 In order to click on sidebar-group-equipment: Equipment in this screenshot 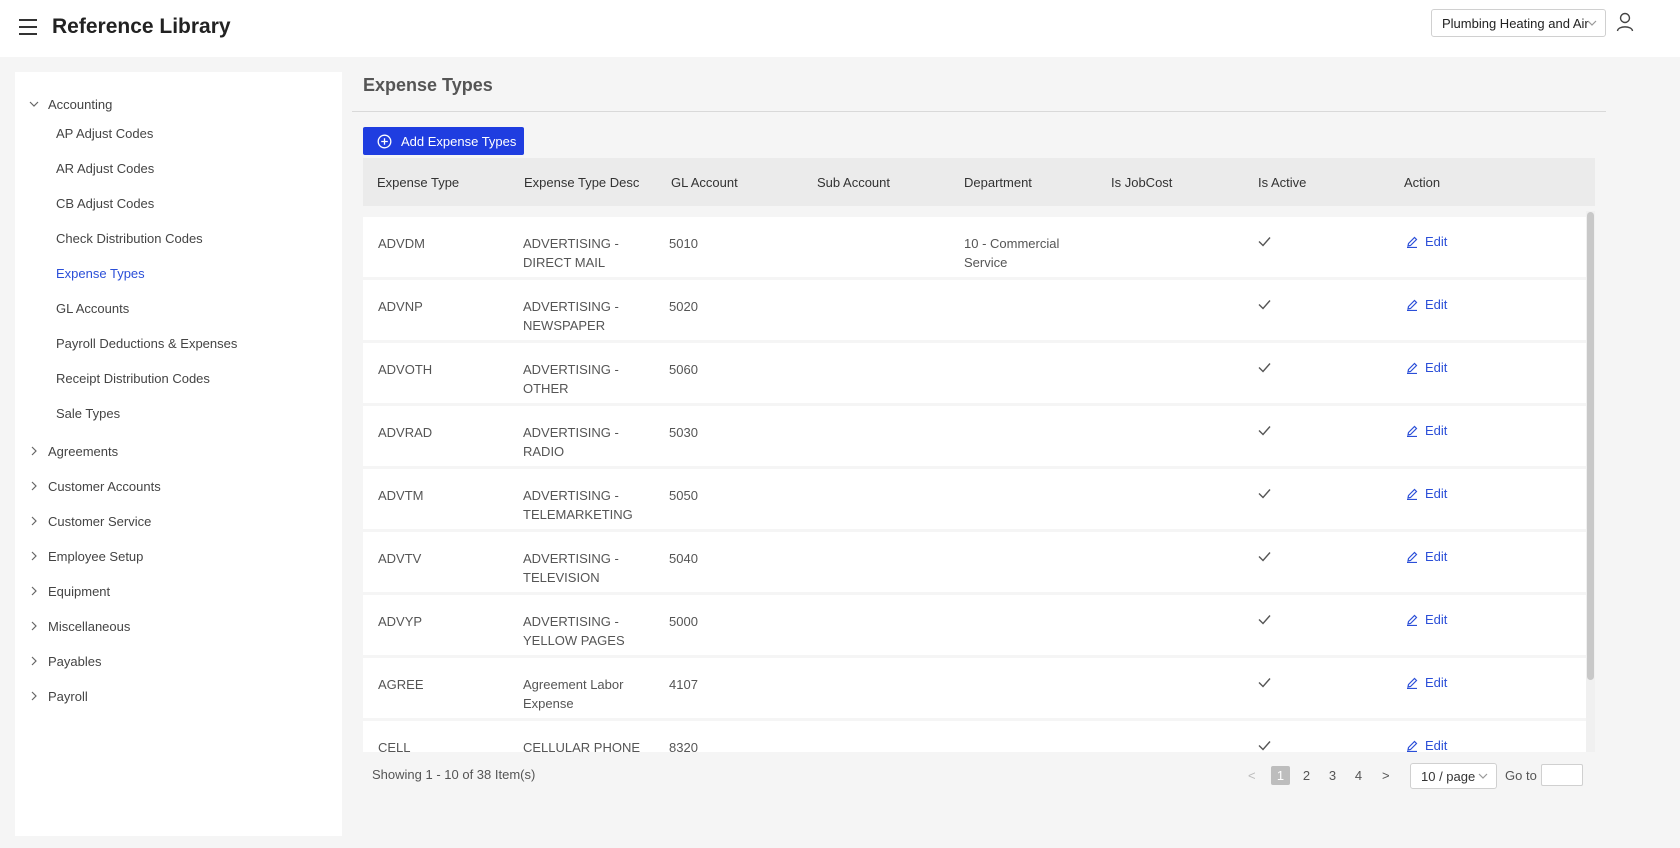, I will do `click(178, 592)`.